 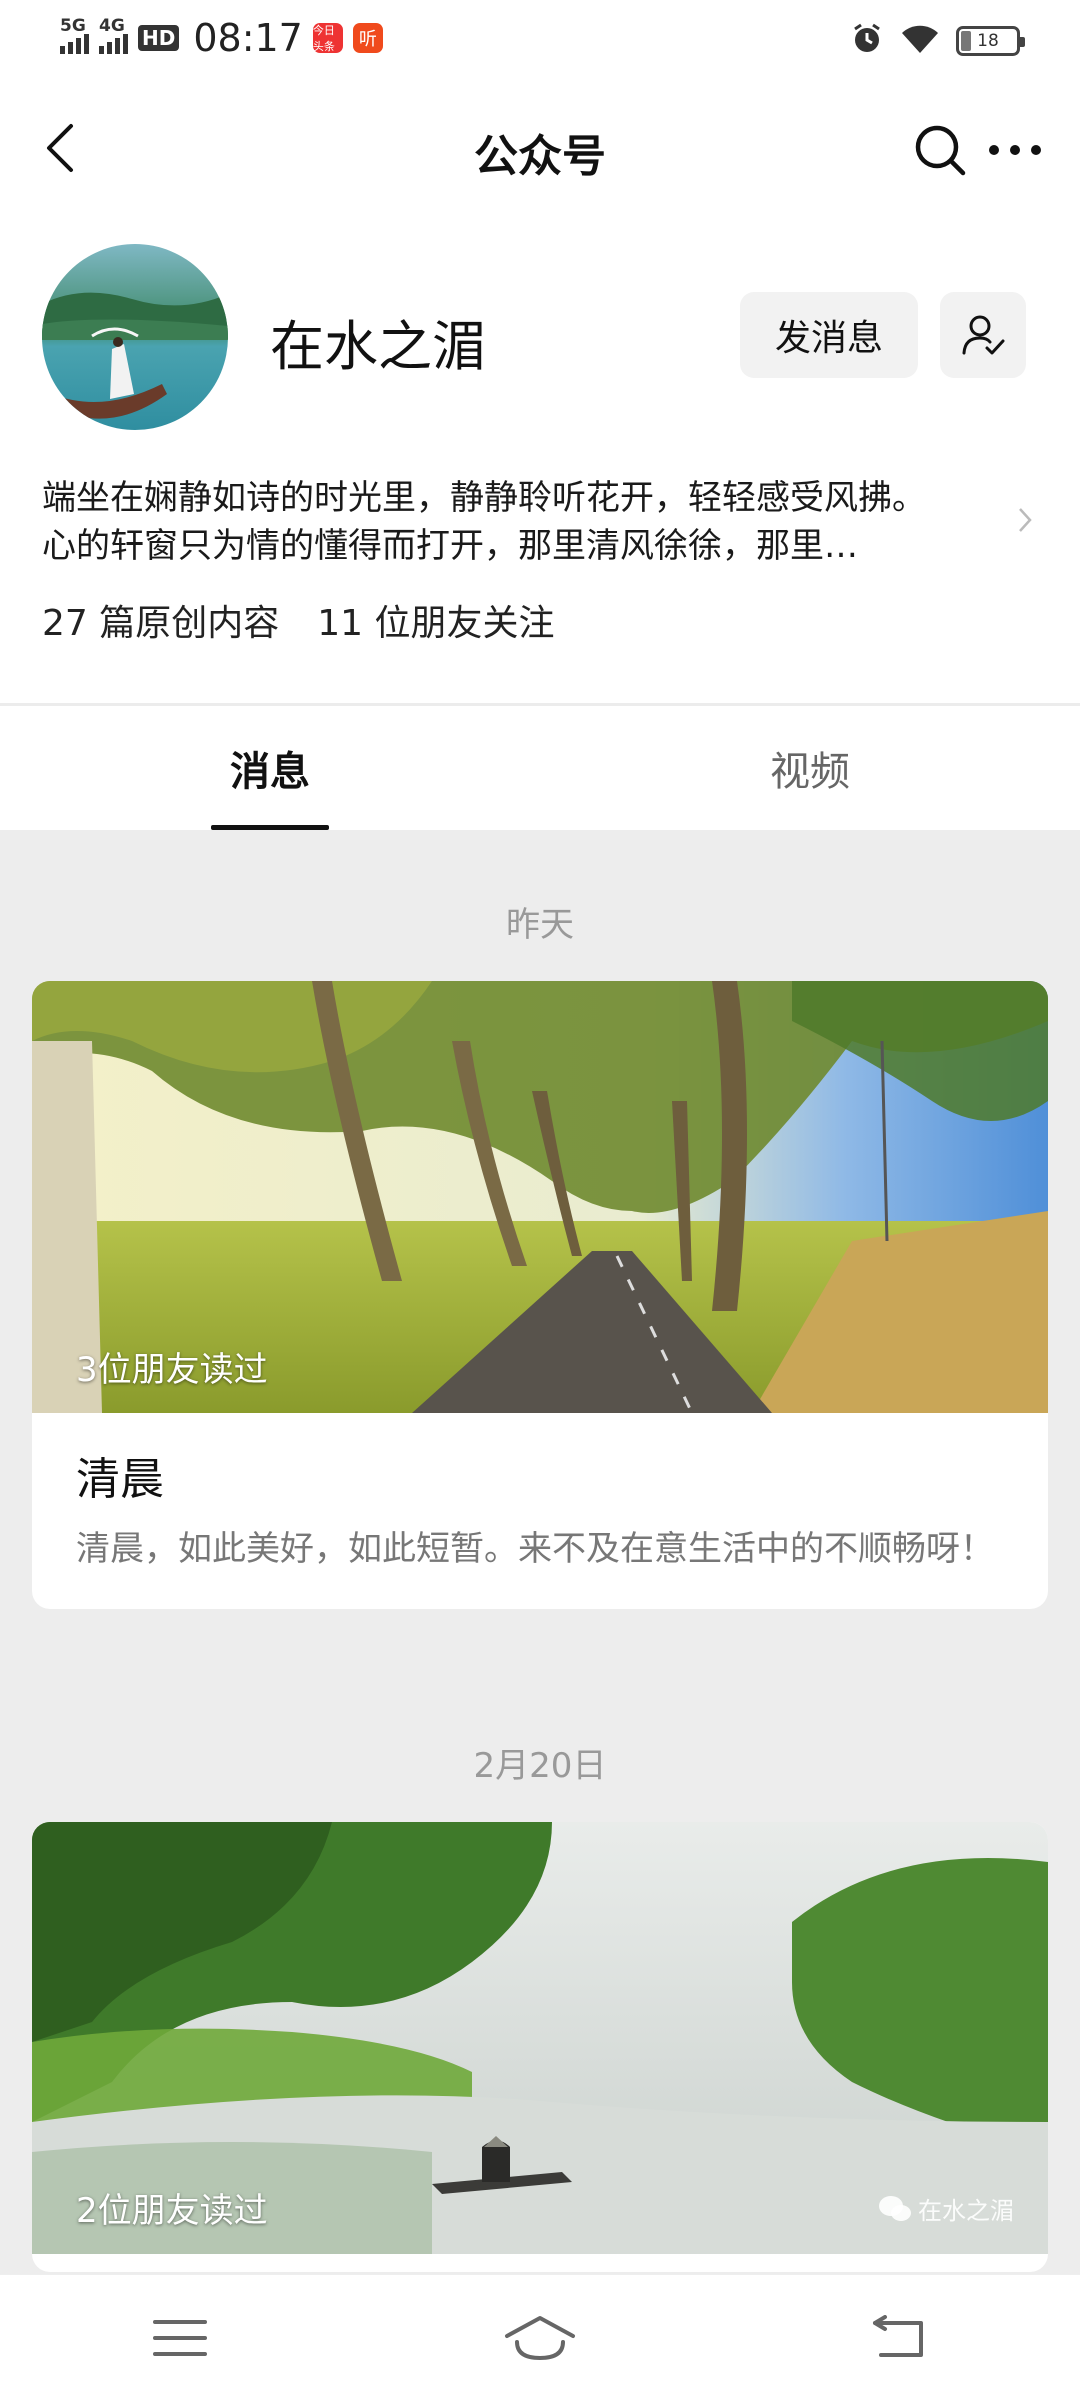 I want to click on signal-5g-icon: 5G, so click(x=74, y=35).